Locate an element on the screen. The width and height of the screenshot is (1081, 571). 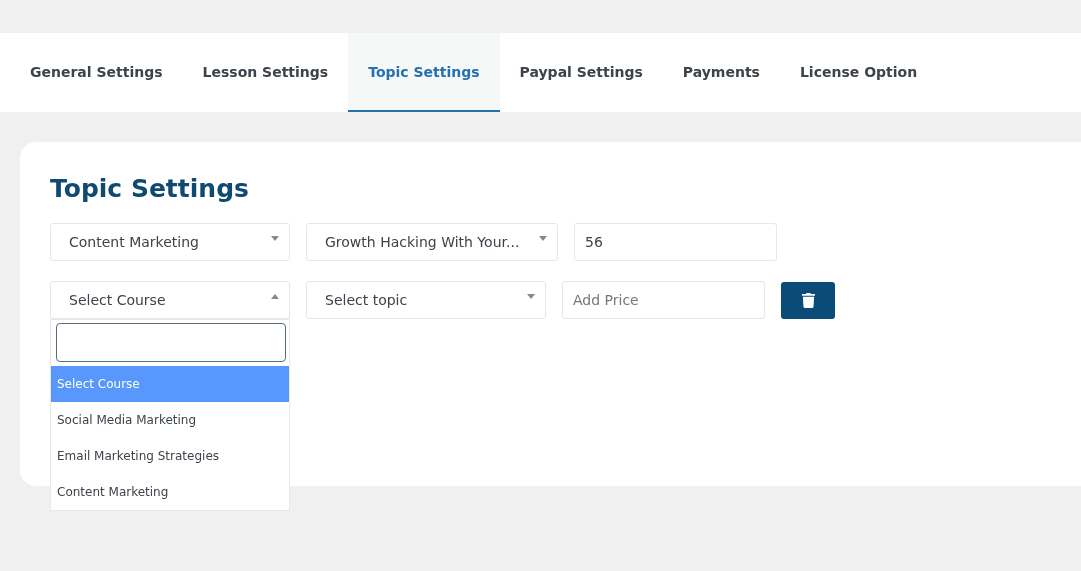
settings-tab: Lesson Settings is located at coordinates (265, 72).